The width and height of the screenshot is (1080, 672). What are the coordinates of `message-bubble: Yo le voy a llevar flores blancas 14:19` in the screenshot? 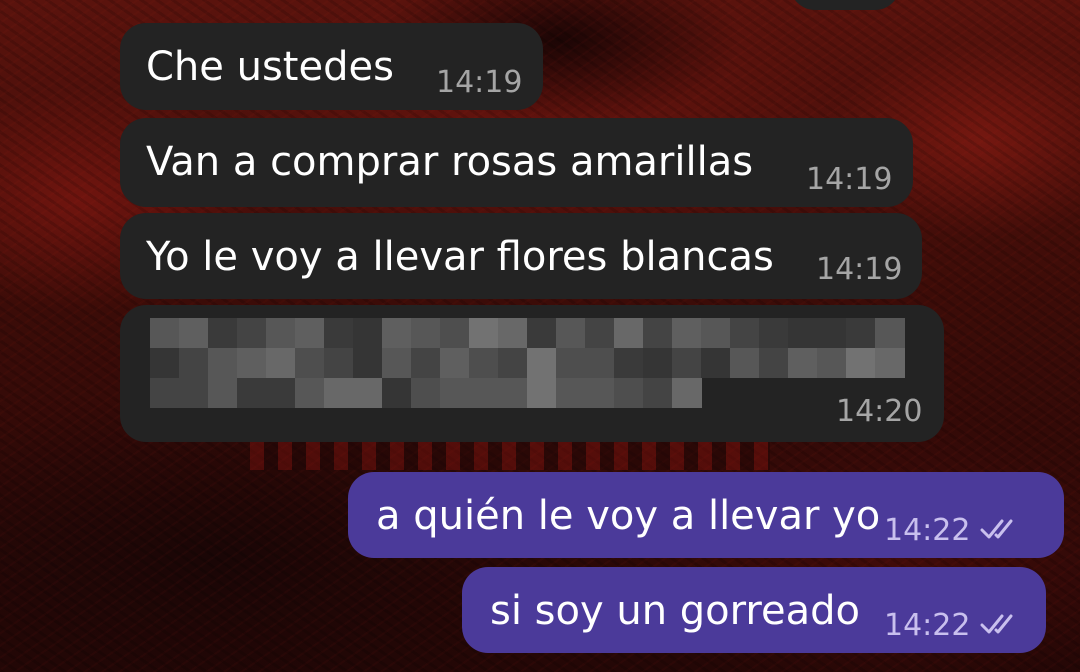 It's located at (521, 256).